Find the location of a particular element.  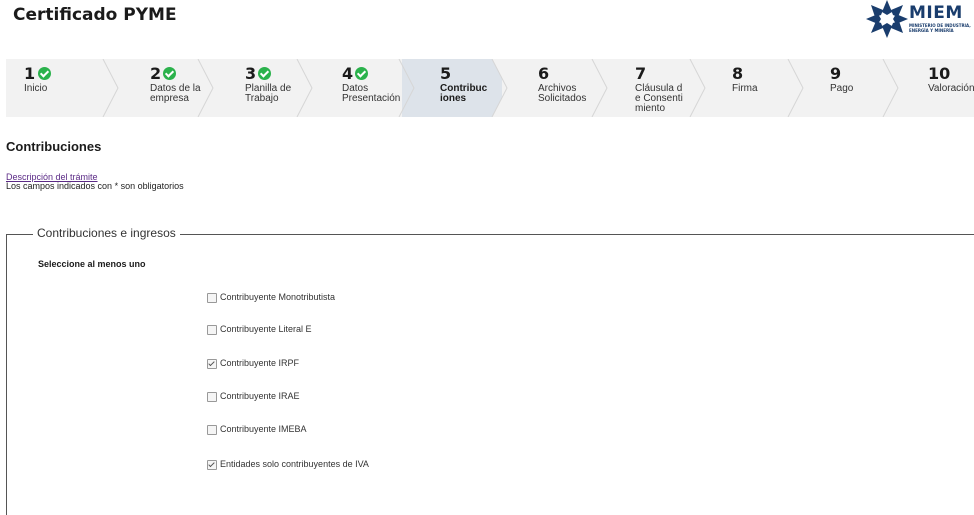

logo-wordmark: MIEM is located at coordinates (936, 13).